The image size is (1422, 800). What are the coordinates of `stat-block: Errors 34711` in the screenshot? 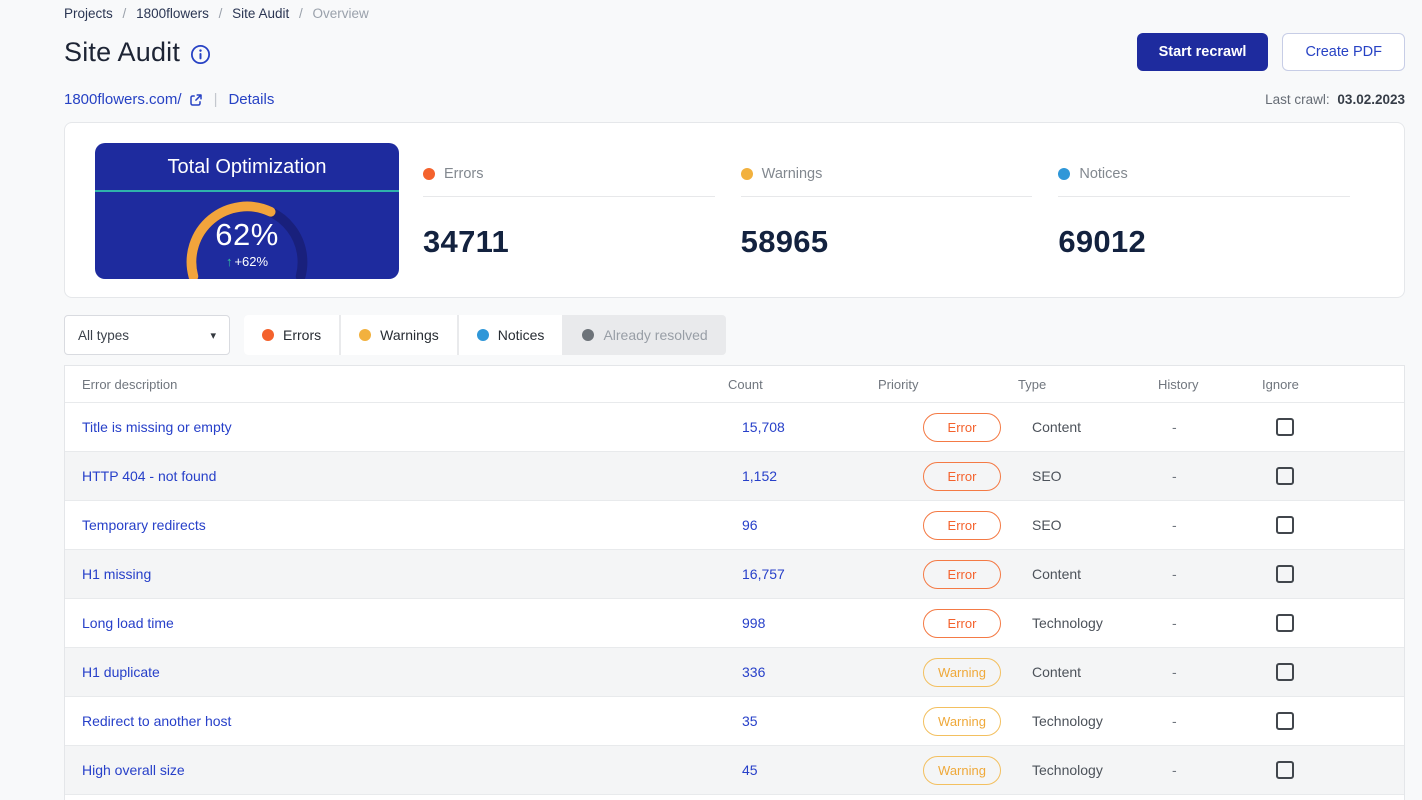 It's located at (569, 210).